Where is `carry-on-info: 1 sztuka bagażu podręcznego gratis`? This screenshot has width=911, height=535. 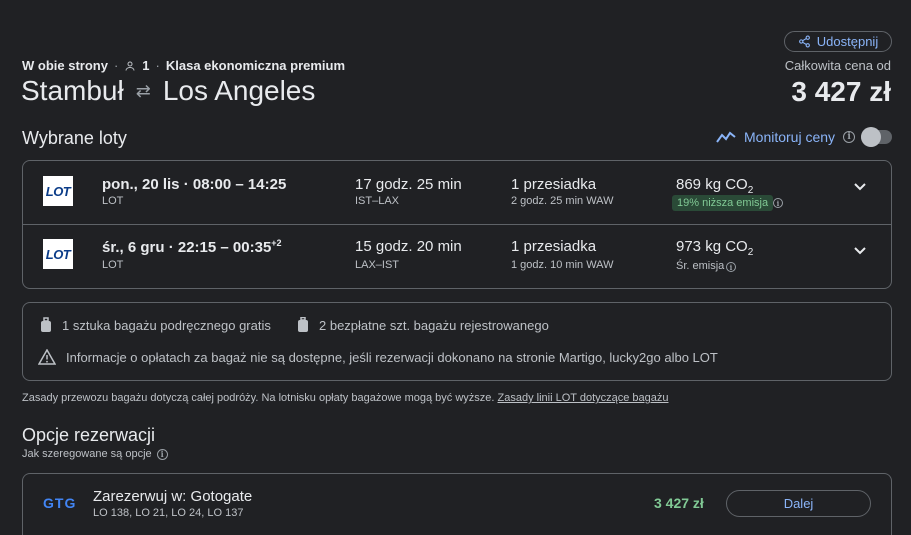
carry-on-info: 1 sztuka bagażu podręcznego gratis is located at coordinates (155, 325).